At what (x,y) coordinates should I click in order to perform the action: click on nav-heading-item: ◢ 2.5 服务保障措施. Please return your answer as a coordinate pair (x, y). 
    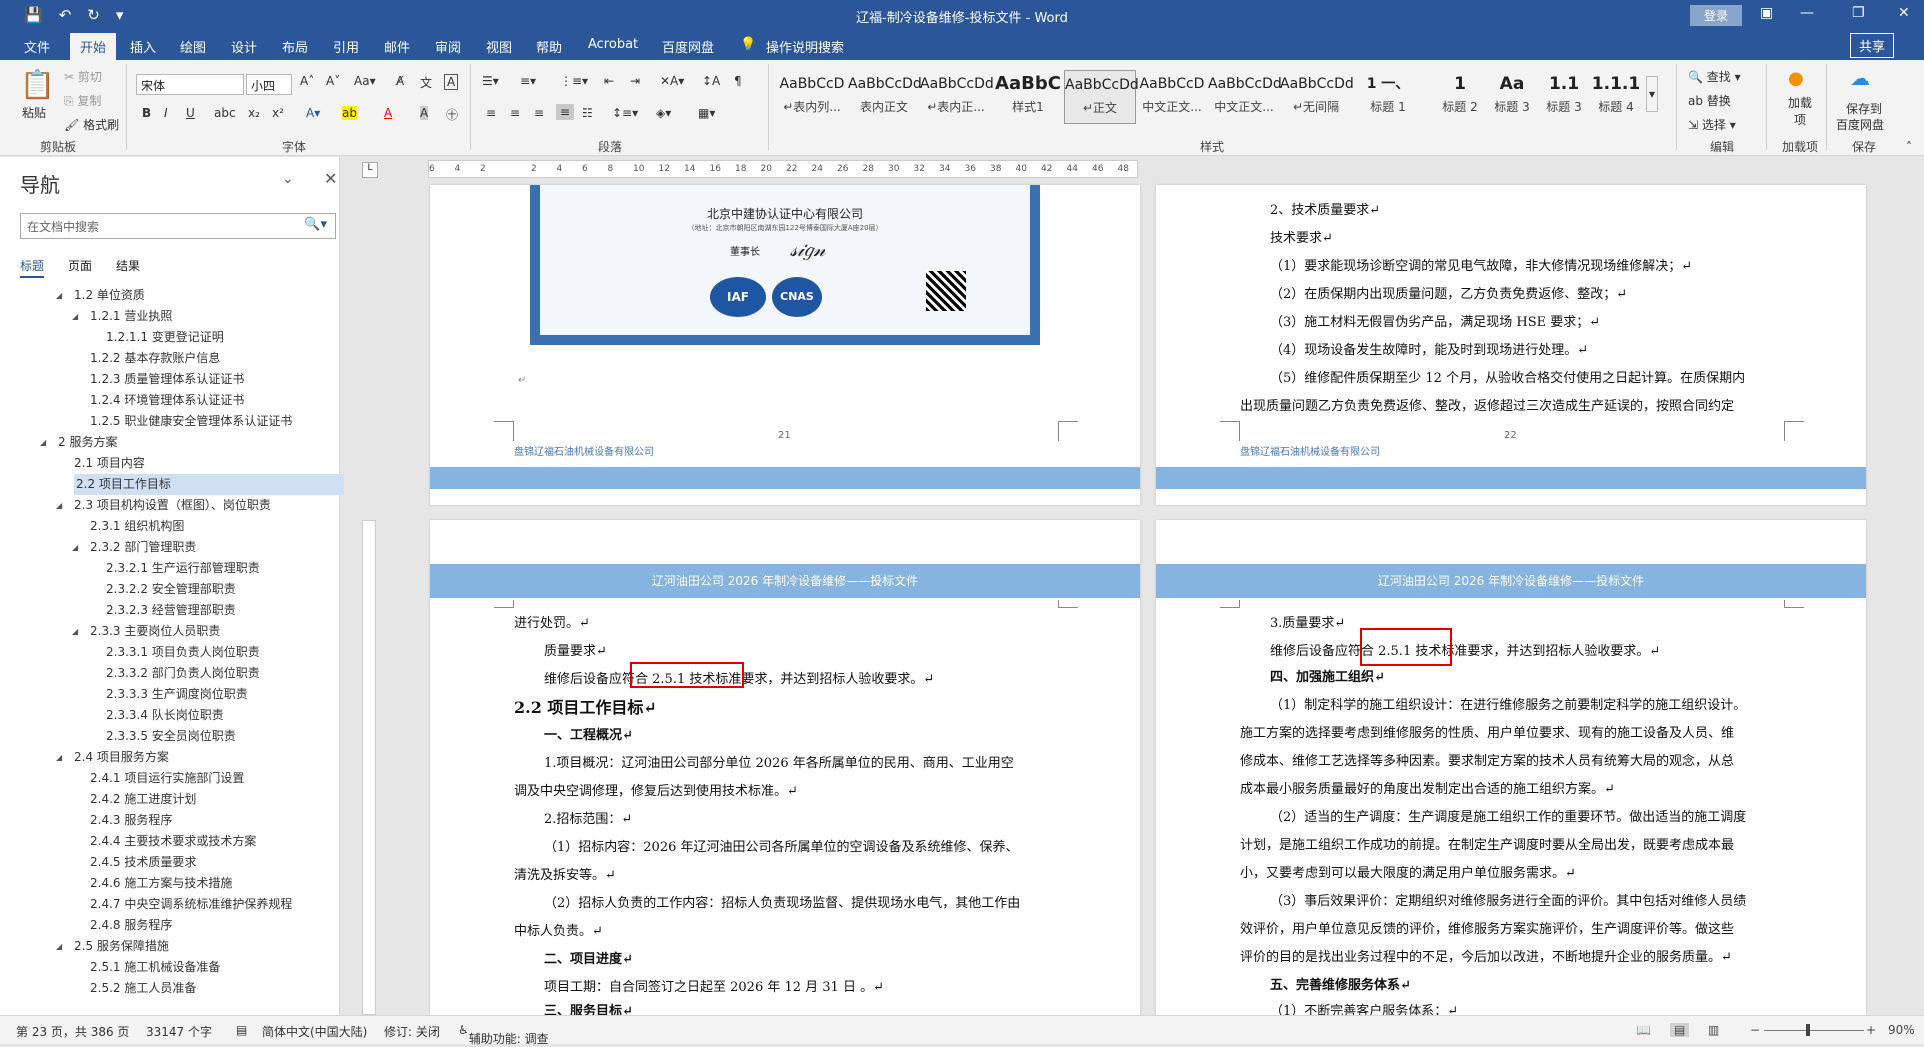
    Looking at the image, I should click on (170, 946).